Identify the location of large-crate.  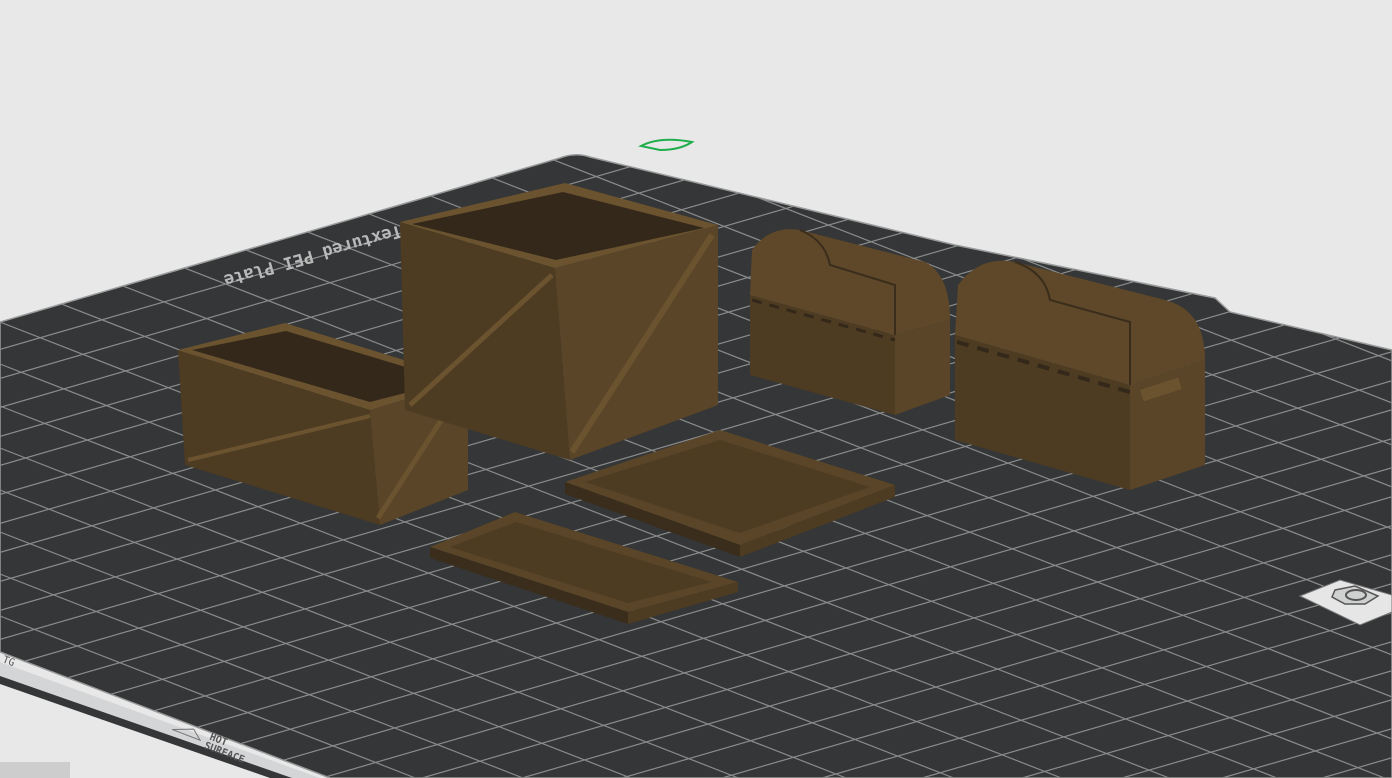
(559, 321).